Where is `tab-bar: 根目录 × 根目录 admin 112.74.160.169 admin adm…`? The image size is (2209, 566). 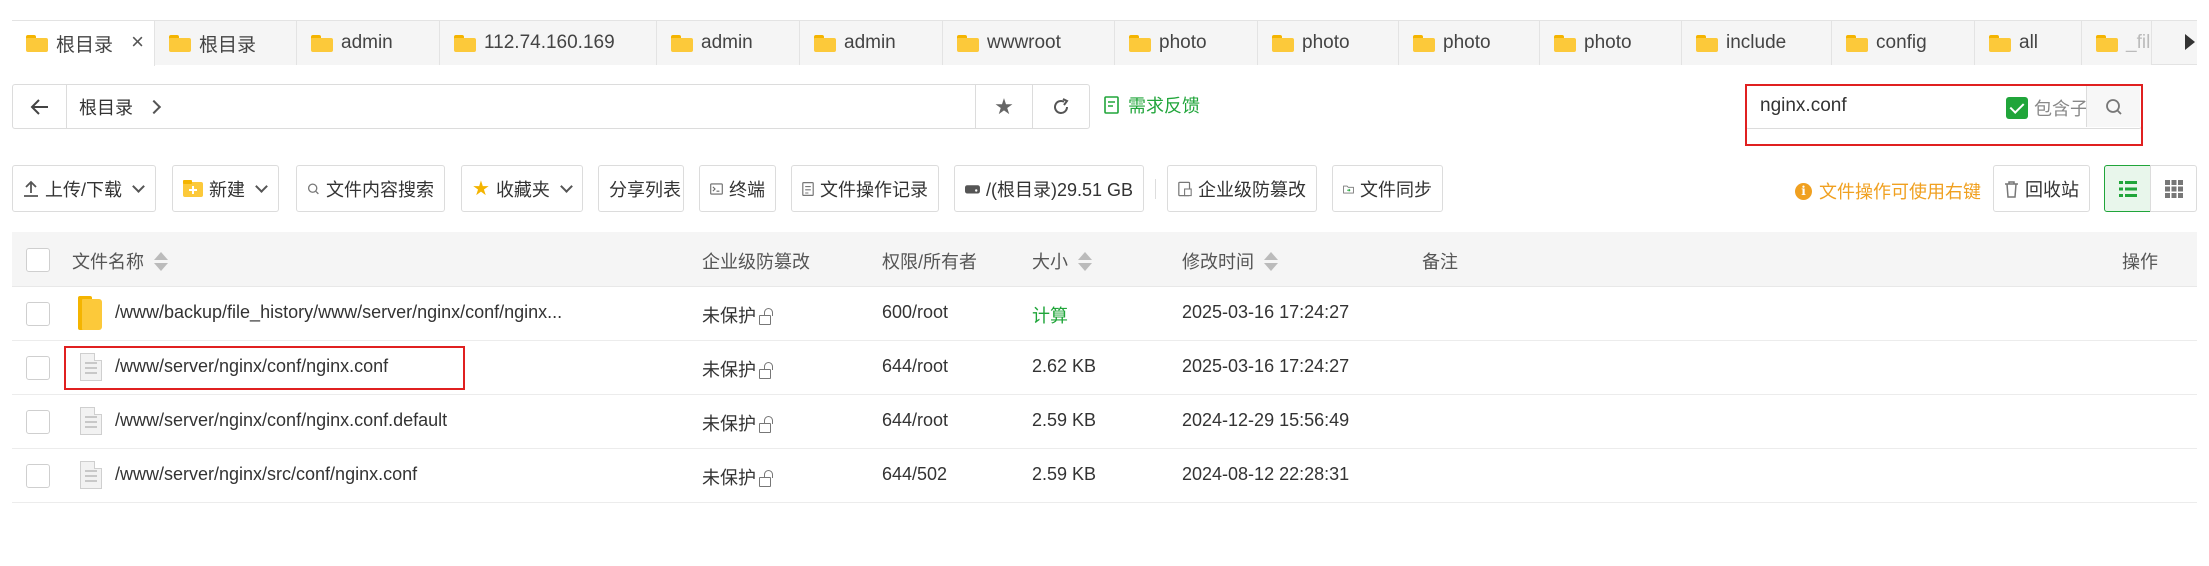 tab-bar: 根目录 × 根目录 admin 112.74.160.169 admin adm… is located at coordinates (1104, 43).